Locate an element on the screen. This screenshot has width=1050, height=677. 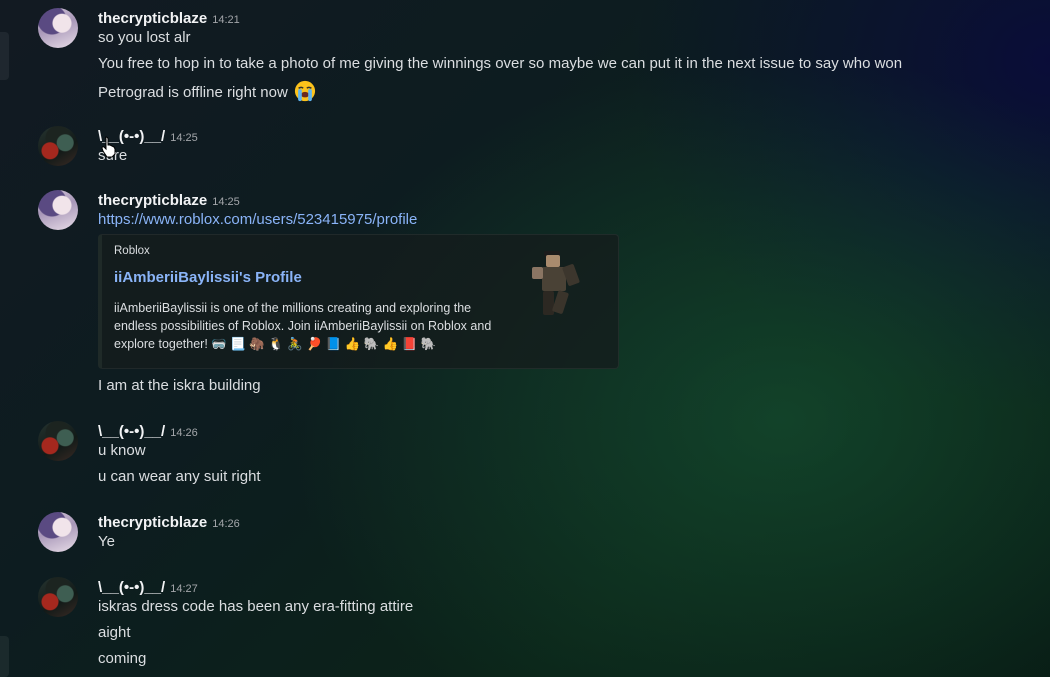
message-header: thecrypticblaze 14:25 is located at coordinates (169, 200).